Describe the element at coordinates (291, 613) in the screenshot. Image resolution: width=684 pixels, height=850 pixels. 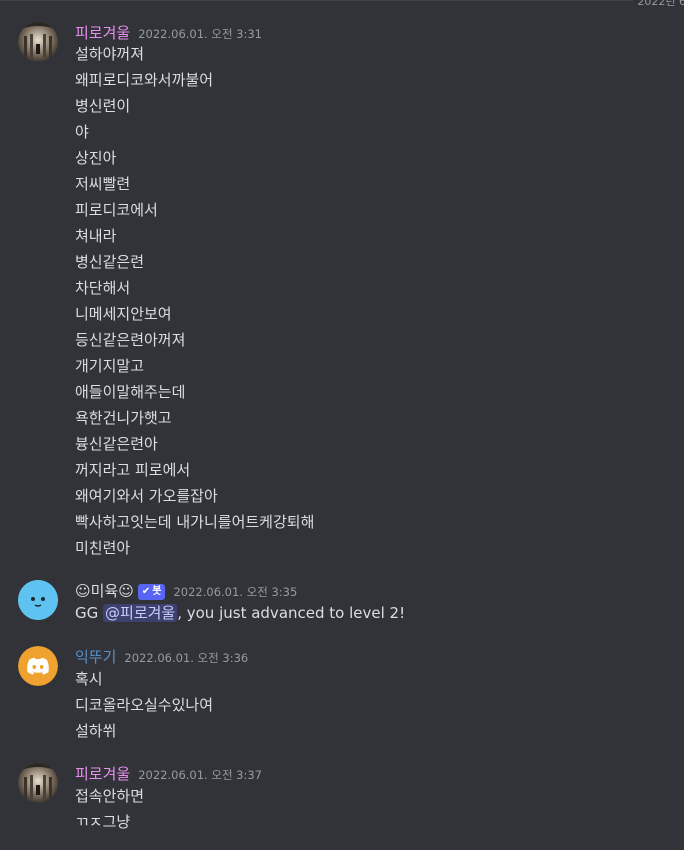
I see `message-text: , you just advanced to level 2!` at that location.